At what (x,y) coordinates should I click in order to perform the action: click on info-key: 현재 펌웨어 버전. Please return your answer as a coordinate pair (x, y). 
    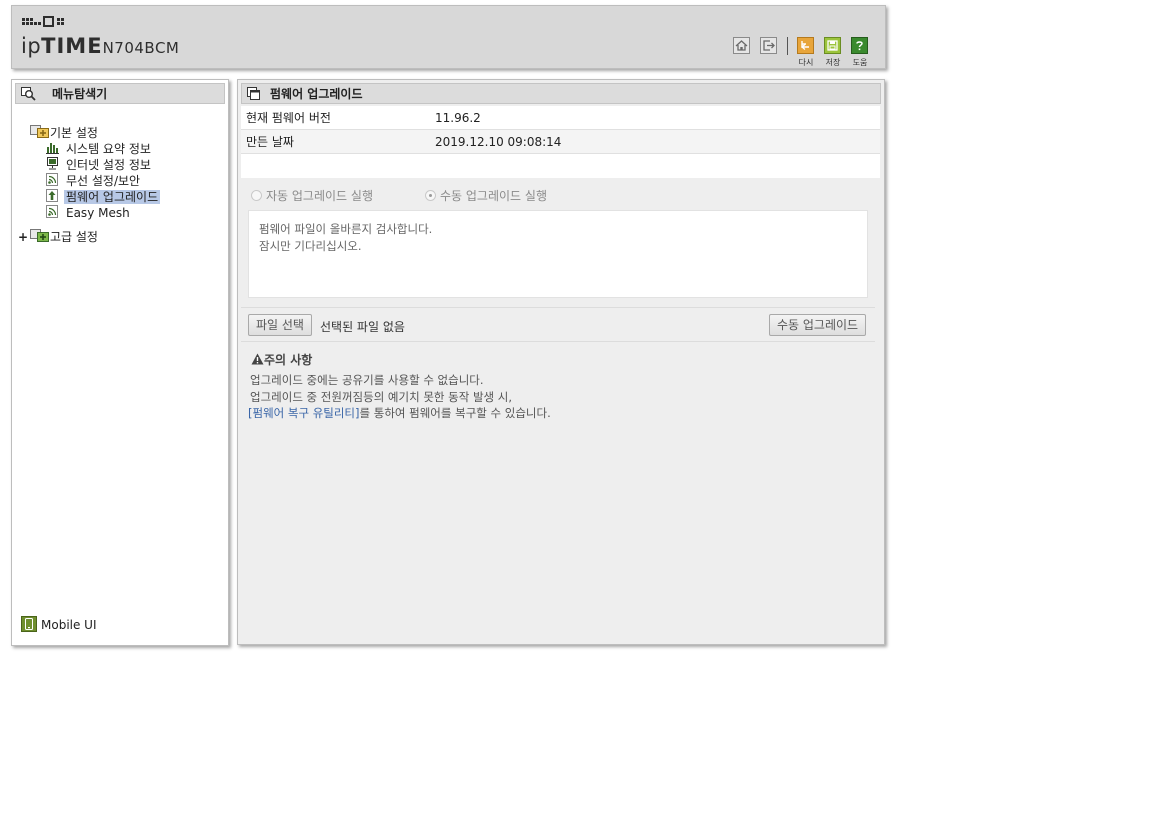
    Looking at the image, I should click on (288, 118).